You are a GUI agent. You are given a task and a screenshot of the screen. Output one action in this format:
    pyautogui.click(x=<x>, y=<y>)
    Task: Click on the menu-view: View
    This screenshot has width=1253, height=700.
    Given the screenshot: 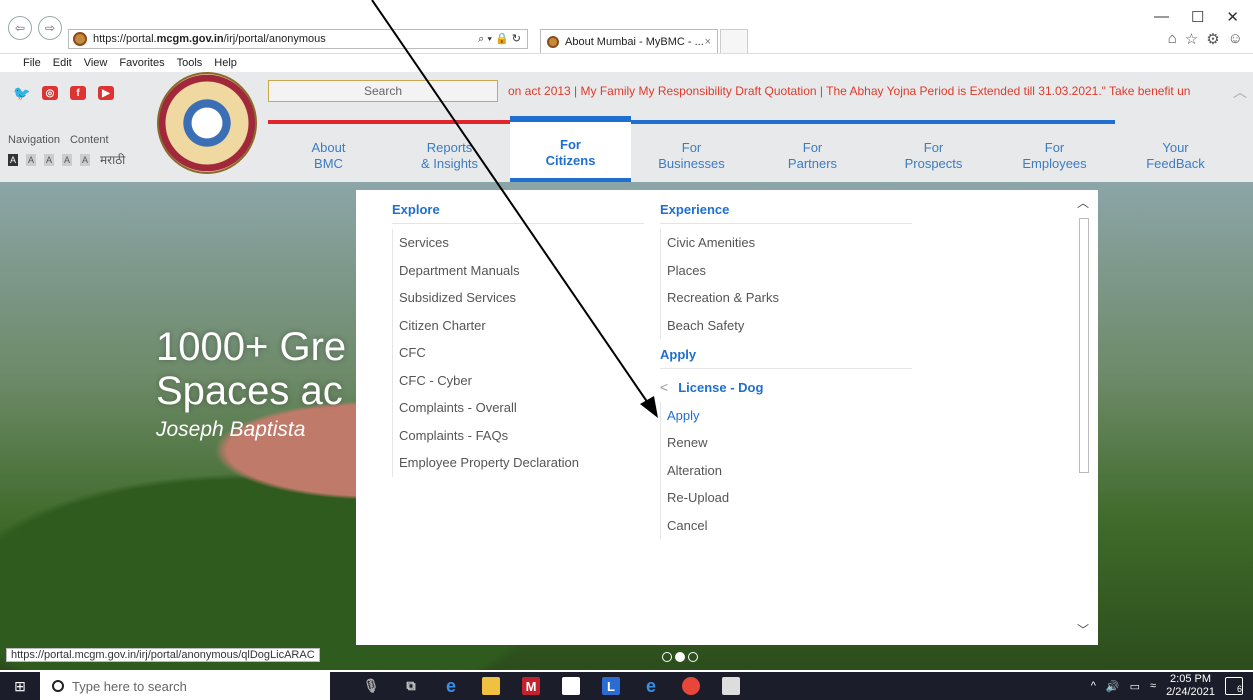 What is the action you would take?
    pyautogui.click(x=96, y=63)
    